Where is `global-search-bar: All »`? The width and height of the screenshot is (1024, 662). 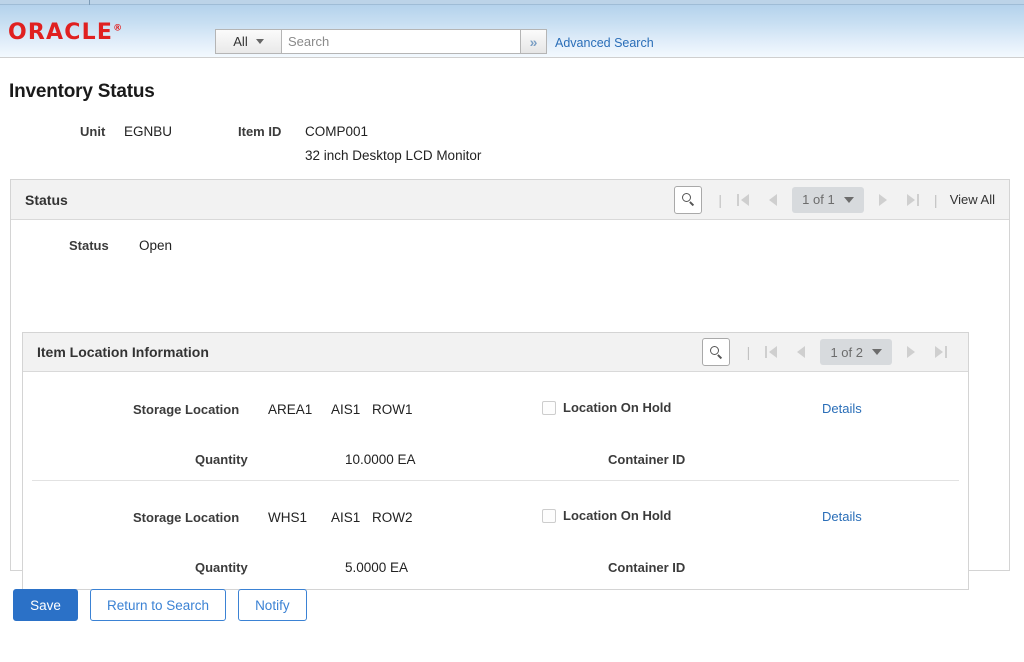
global-search-bar: All » is located at coordinates (381, 41).